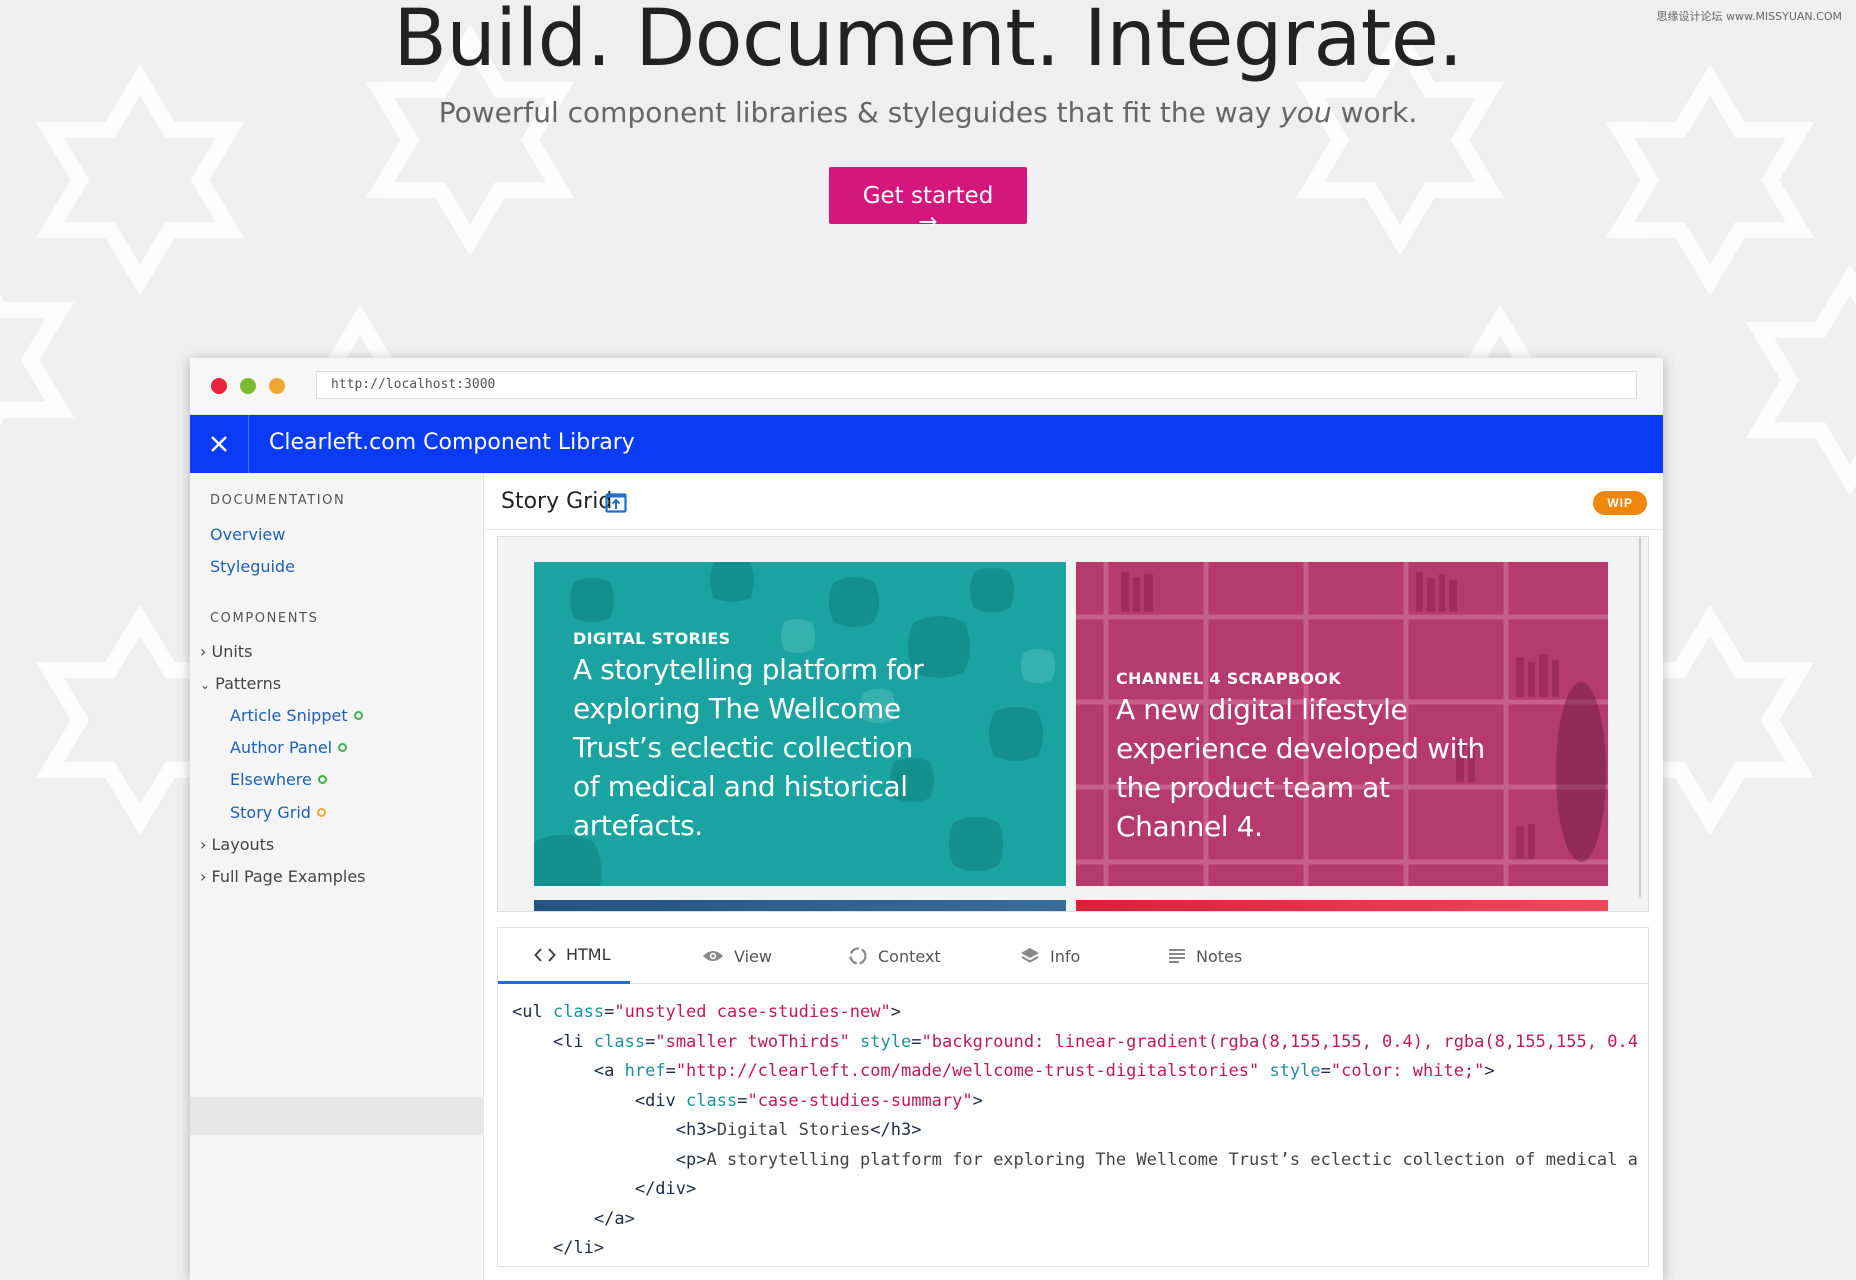 This screenshot has height=1280, width=1856. What do you see at coordinates (248, 683) in the screenshot?
I see `sidebar-item-label: Patterns` at bounding box center [248, 683].